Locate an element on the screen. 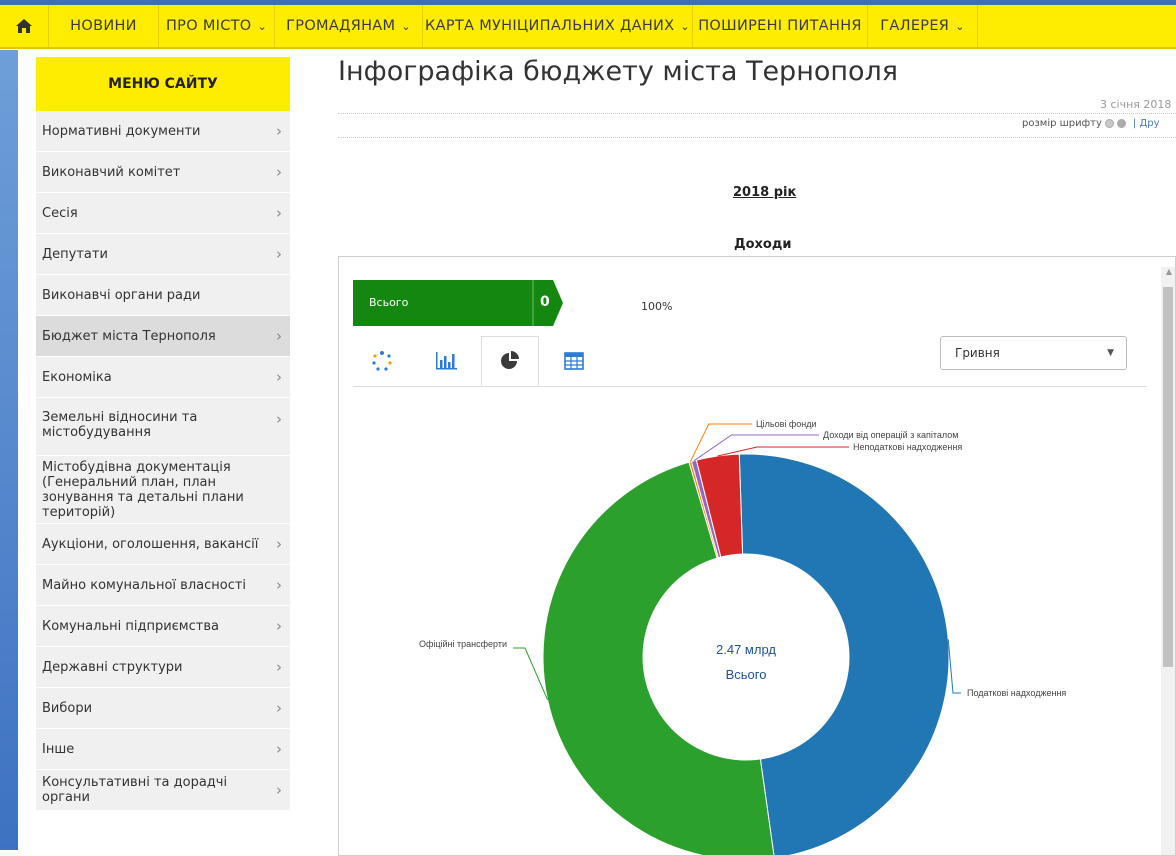 The image size is (1176, 856). left-background-edge is located at coordinates (9, 450).